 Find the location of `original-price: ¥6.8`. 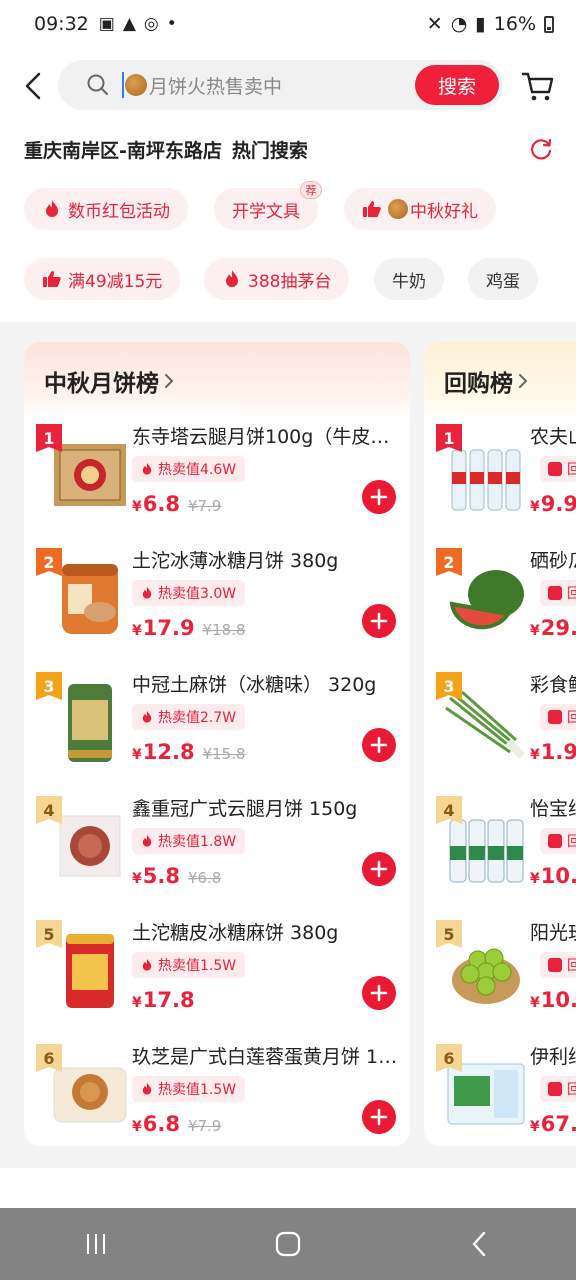

original-price: ¥6.8 is located at coordinates (204, 878).